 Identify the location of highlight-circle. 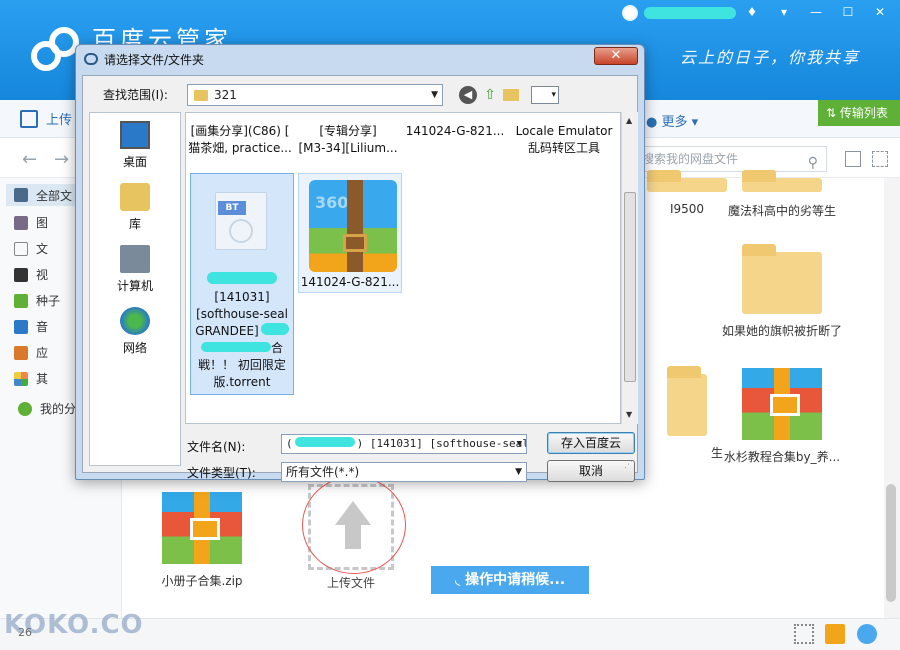
(354, 525).